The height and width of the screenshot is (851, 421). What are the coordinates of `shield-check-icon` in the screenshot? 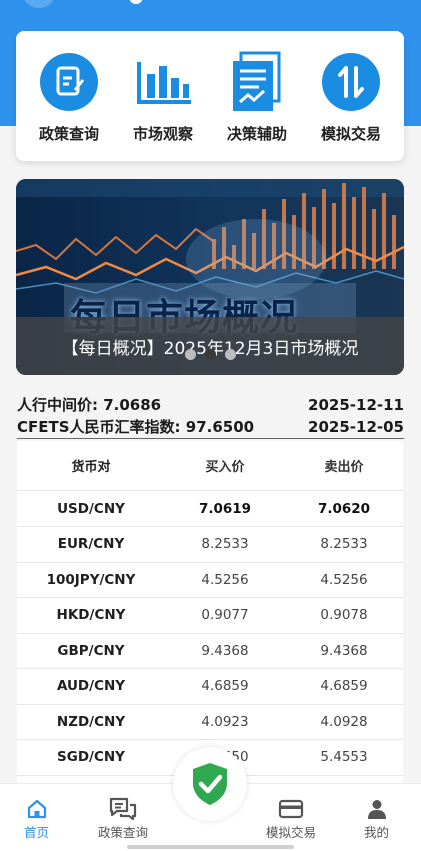 It's located at (210, 784).